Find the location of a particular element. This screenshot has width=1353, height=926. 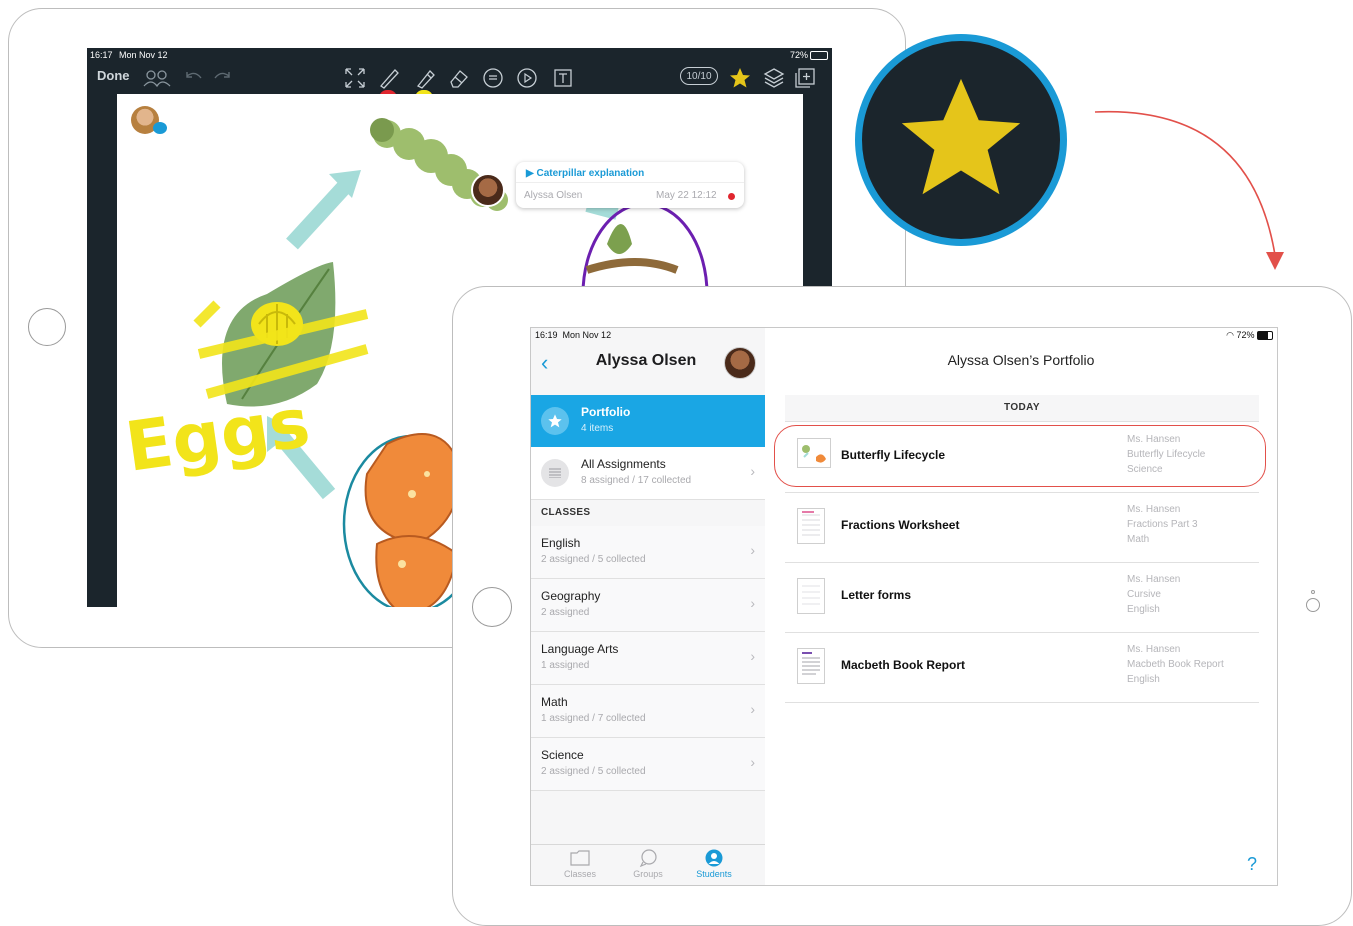

classes-section-header: CLASSES is located at coordinates (648, 513).